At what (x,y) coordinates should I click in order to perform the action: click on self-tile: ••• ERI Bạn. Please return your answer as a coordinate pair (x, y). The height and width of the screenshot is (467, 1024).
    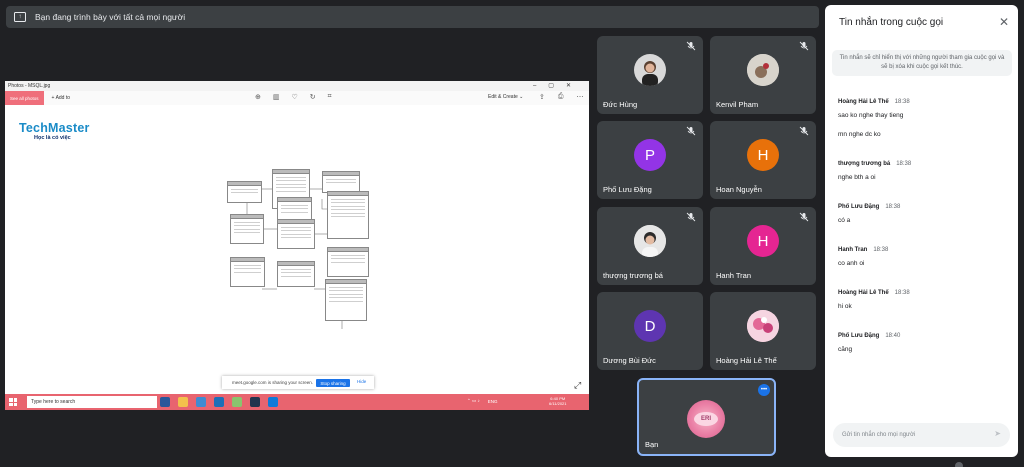
    Looking at the image, I should click on (706, 417).